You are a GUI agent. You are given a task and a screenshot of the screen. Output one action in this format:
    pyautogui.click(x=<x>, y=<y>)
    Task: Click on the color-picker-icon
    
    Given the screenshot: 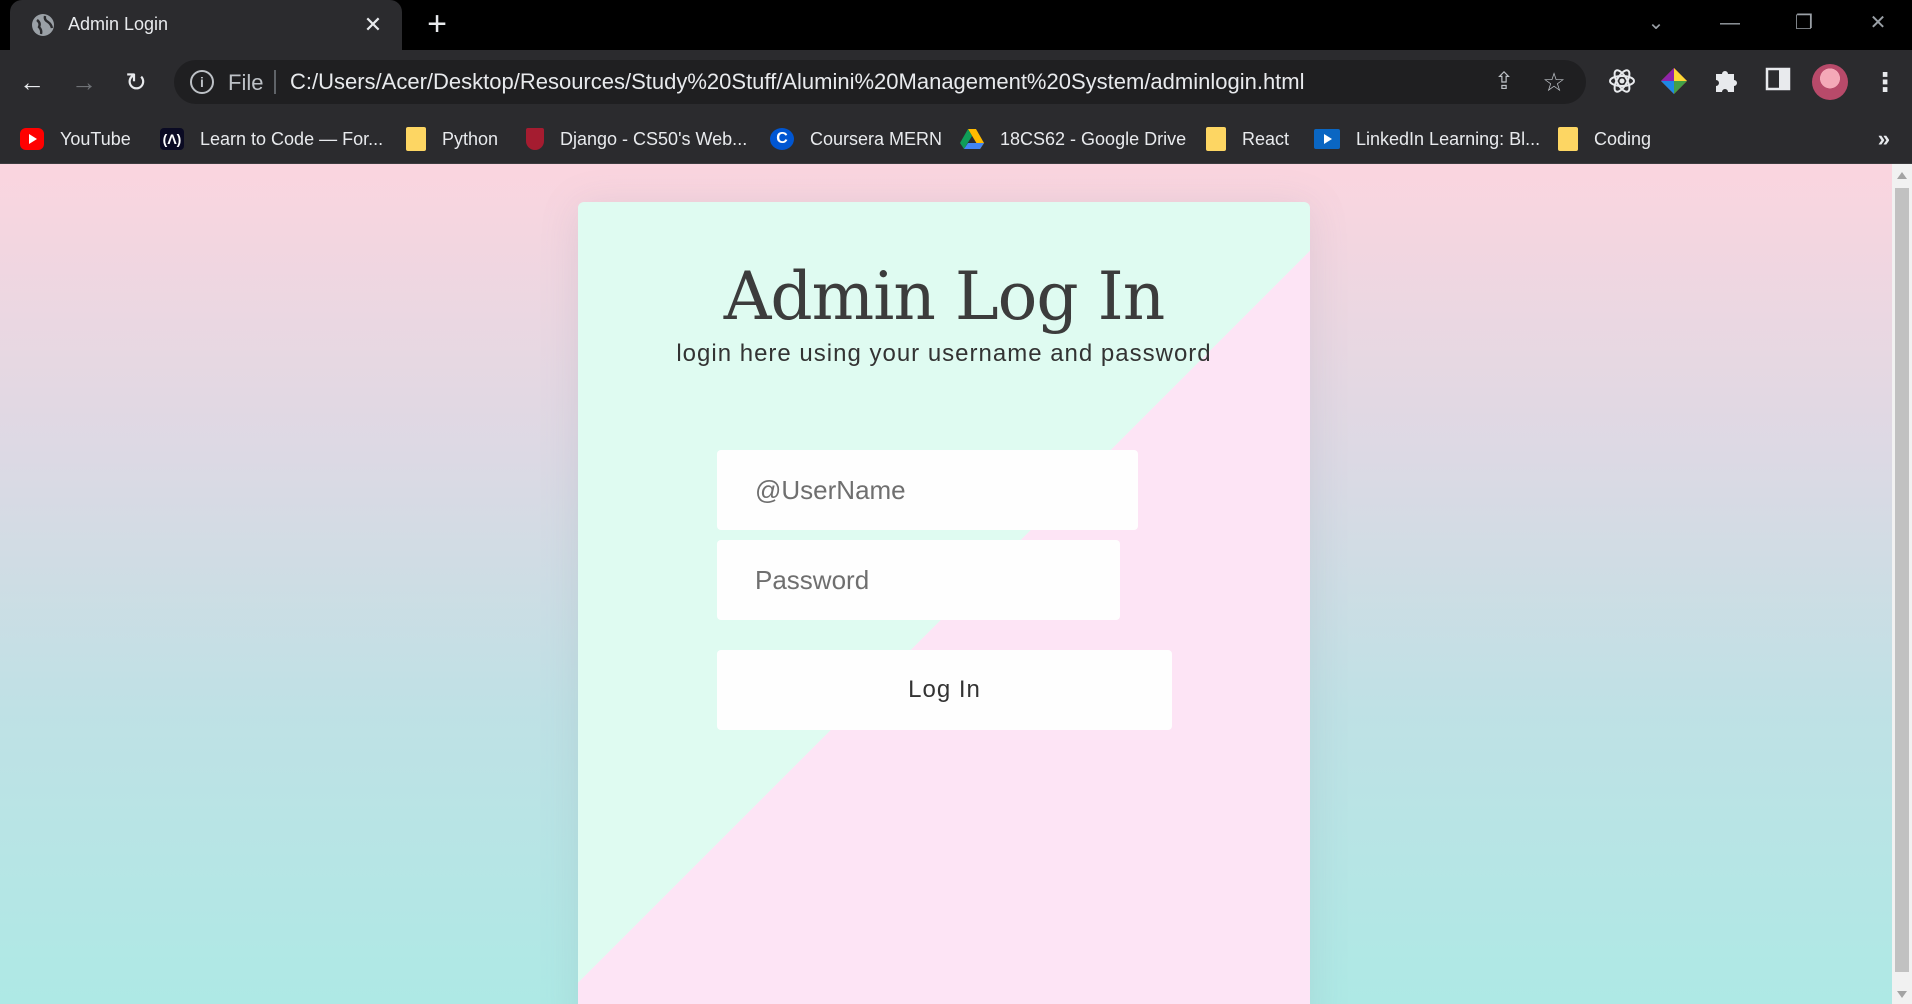 What is the action you would take?
    pyautogui.click(x=1674, y=82)
    